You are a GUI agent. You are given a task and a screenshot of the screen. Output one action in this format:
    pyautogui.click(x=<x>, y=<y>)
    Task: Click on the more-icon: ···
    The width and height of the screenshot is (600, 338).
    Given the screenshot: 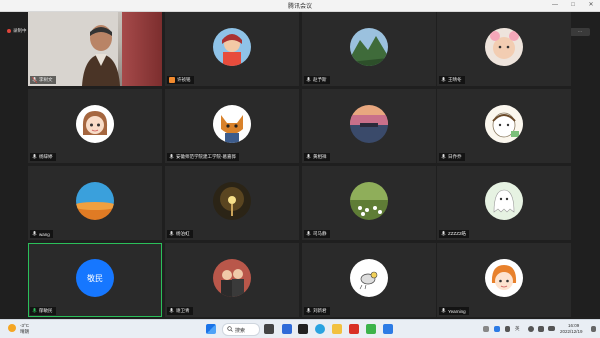 What is the action you would take?
    pyautogui.click(x=580, y=32)
    